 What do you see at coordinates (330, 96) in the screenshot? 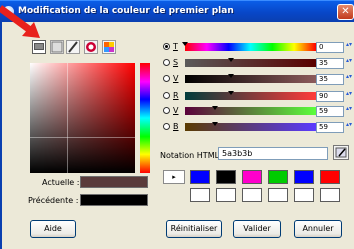
I see `channel-value-input: 90` at bounding box center [330, 96].